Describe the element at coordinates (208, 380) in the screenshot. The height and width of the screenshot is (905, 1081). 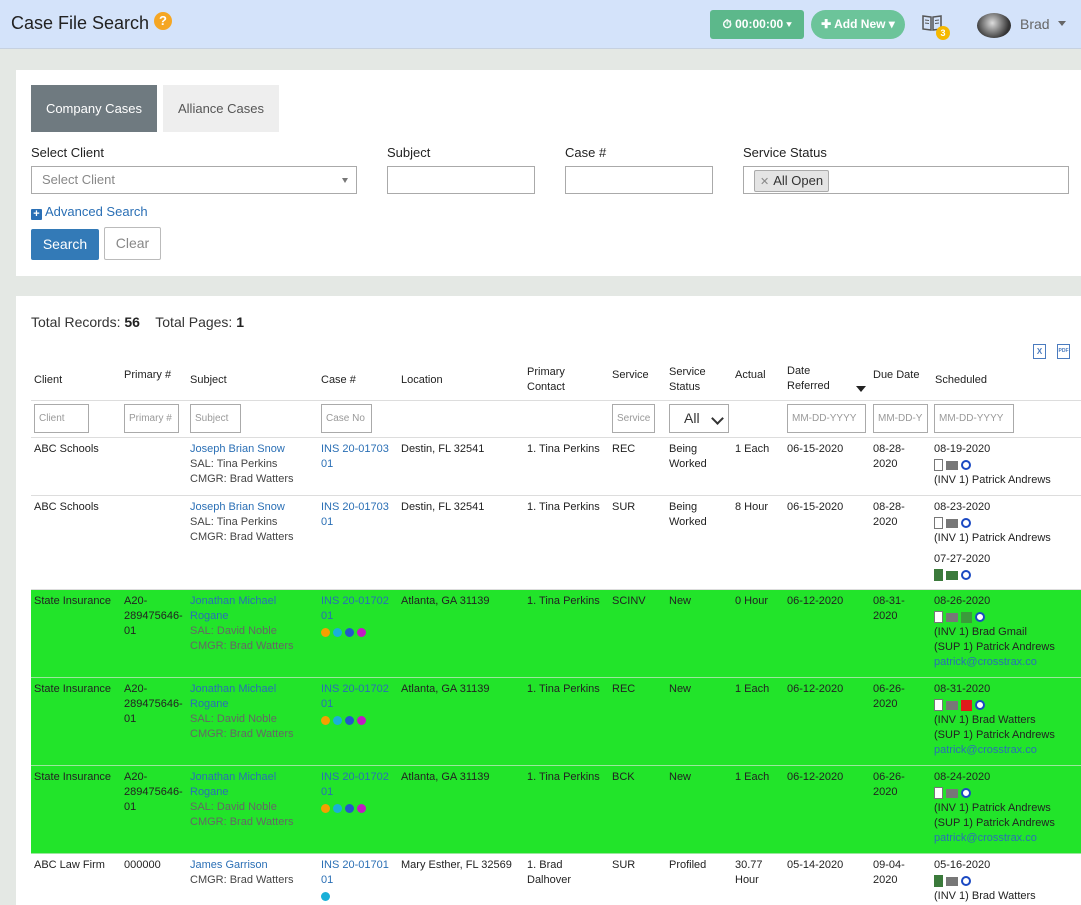
I see `col-subject: Subject` at that location.